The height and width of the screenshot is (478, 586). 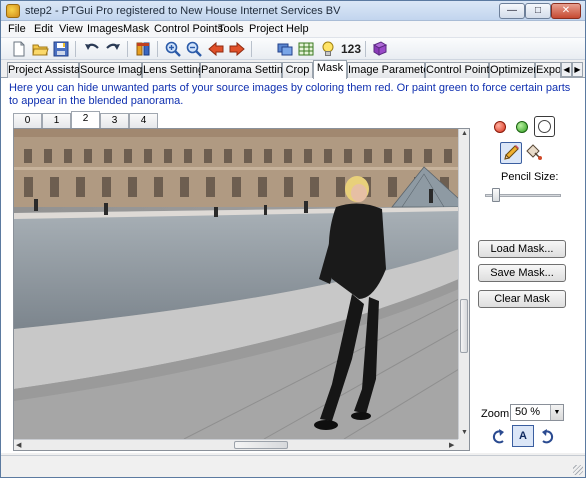 What do you see at coordinates (328, 49) in the screenshot?
I see `preview-button` at bounding box center [328, 49].